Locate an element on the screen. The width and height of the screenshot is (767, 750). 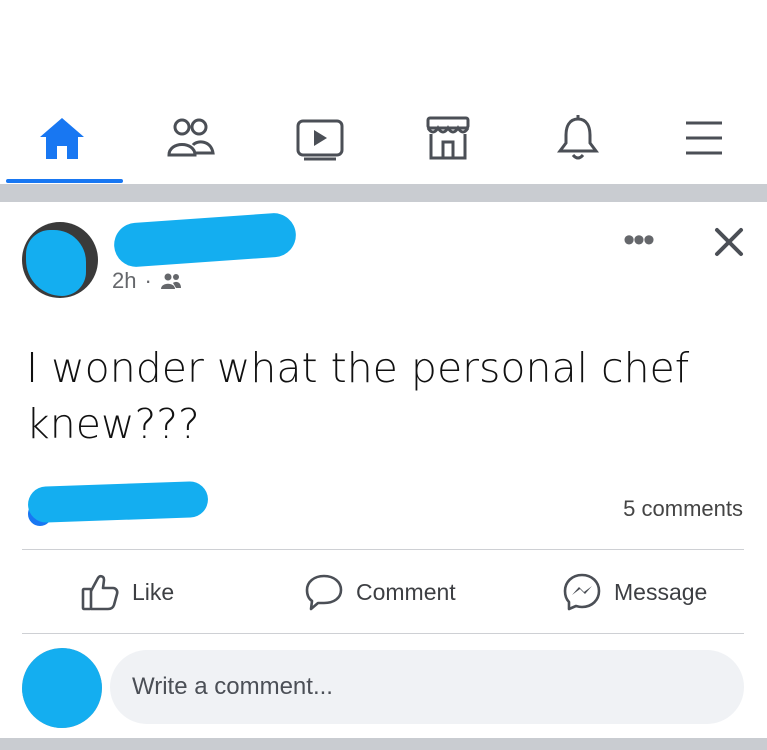
message-button: Message is located at coordinates (634, 592).